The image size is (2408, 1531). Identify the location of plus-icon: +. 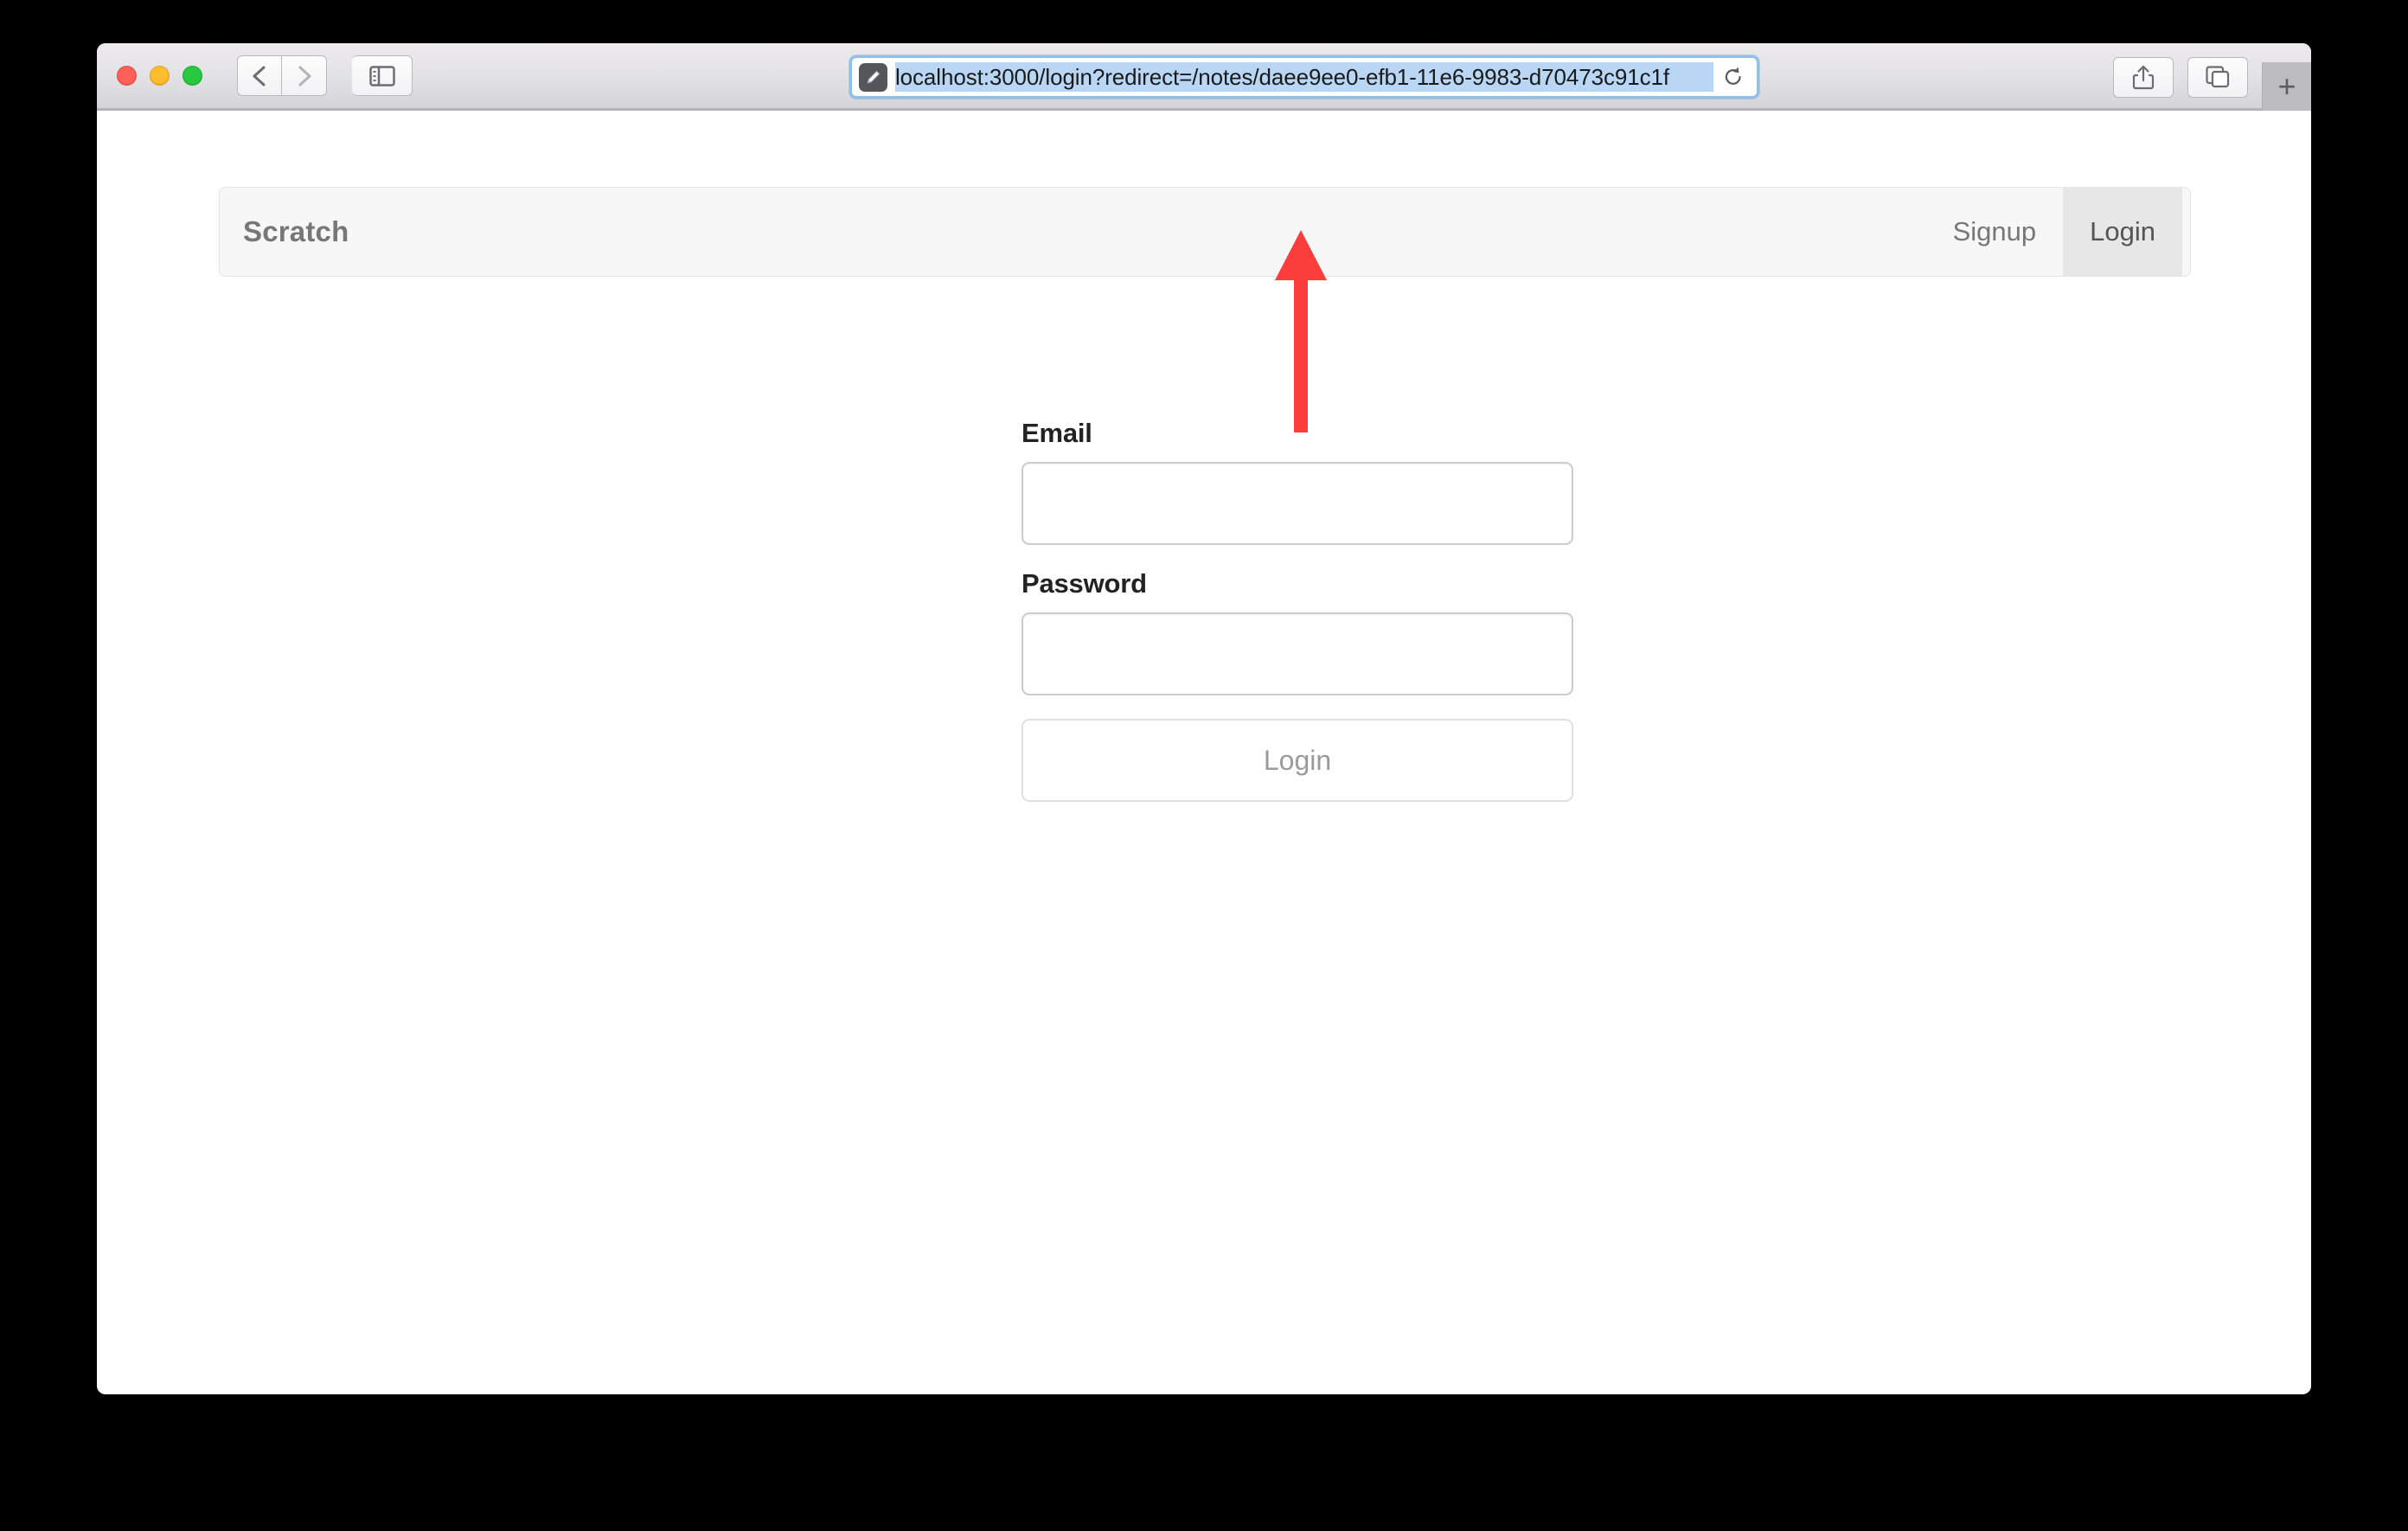
(2286, 86).